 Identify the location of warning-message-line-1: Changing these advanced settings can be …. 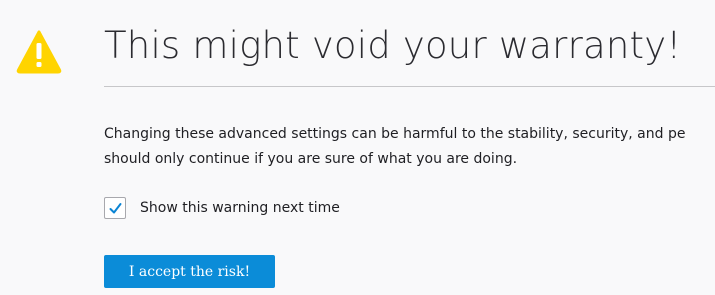
(395, 134).